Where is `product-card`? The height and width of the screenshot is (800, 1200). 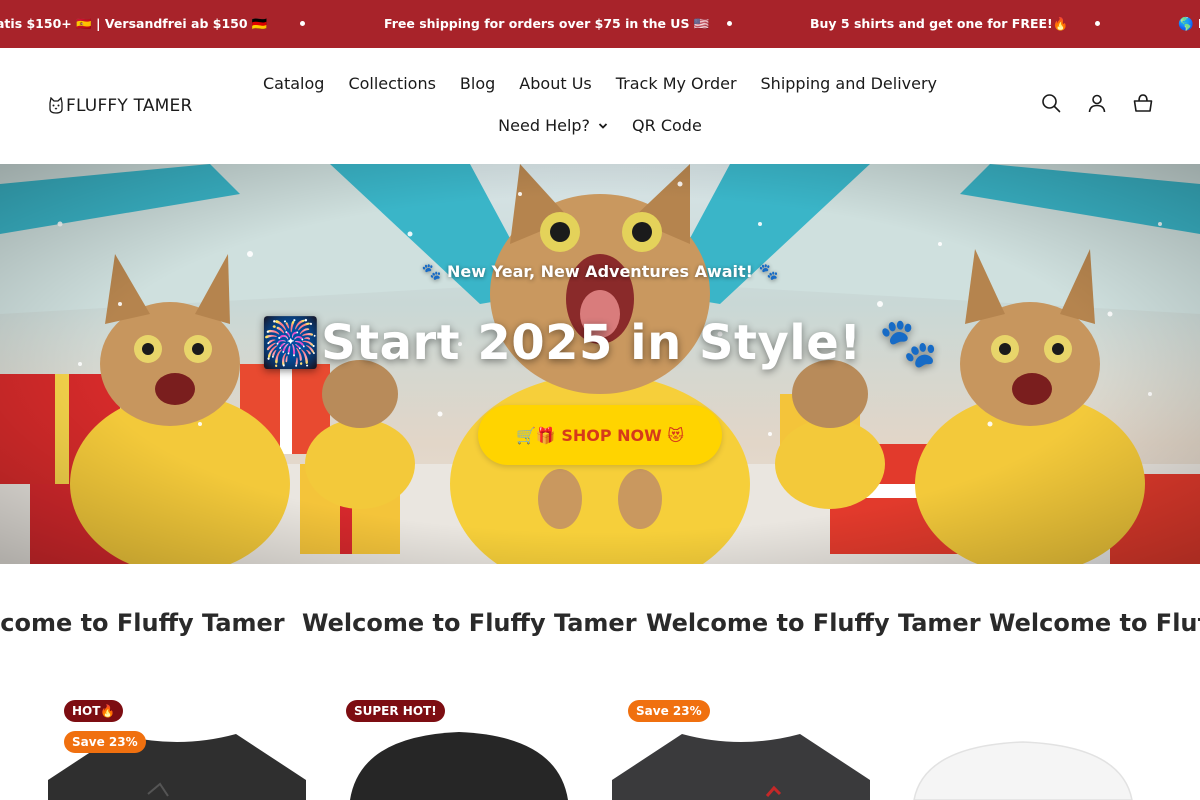 product-card is located at coordinates (1023, 742).